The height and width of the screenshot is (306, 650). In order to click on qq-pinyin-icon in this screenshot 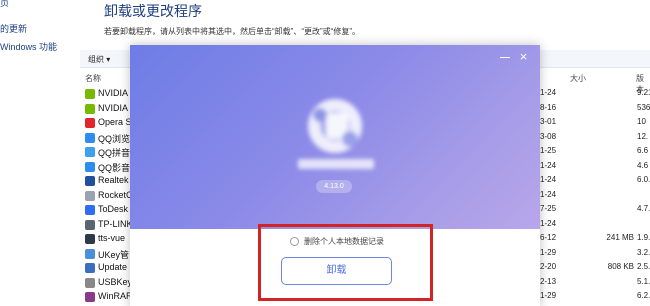, I will do `click(90, 152)`.